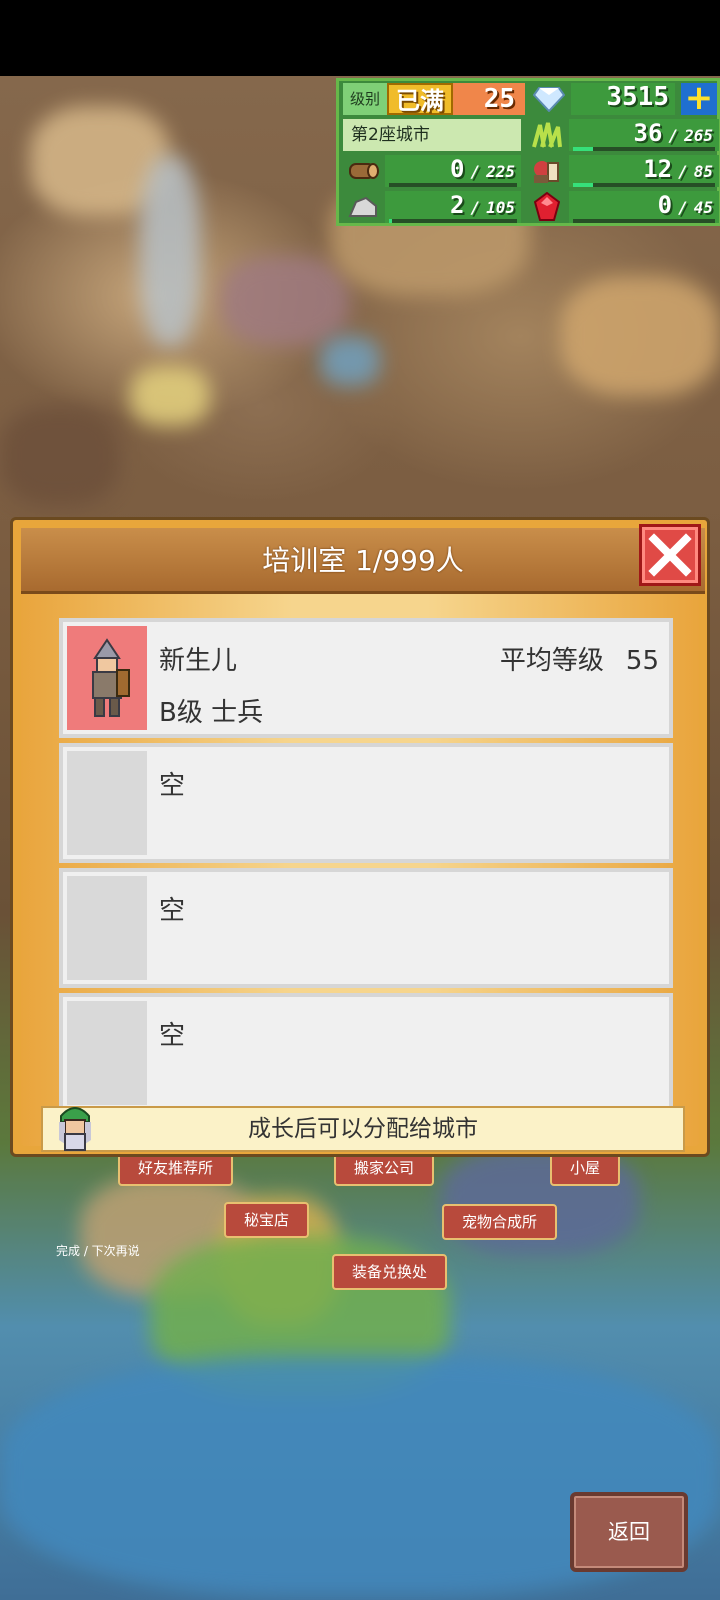 This screenshot has height=1600, width=720. I want to click on status-bar, so click(360, 38).